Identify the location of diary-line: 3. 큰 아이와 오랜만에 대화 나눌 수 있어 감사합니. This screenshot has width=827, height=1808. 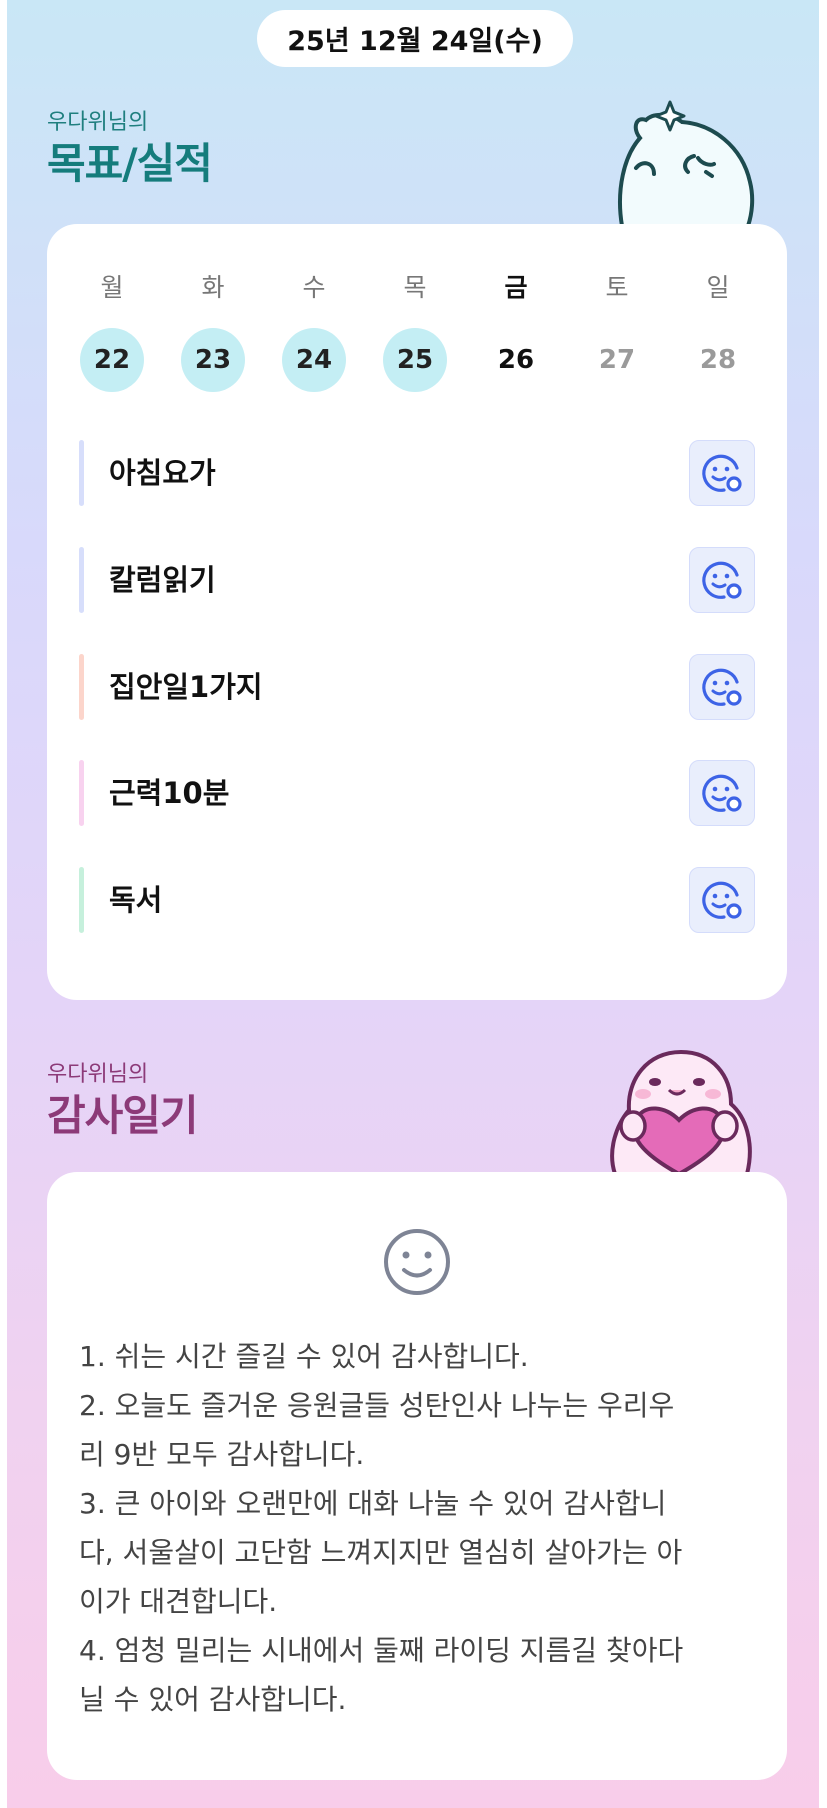
(373, 1503).